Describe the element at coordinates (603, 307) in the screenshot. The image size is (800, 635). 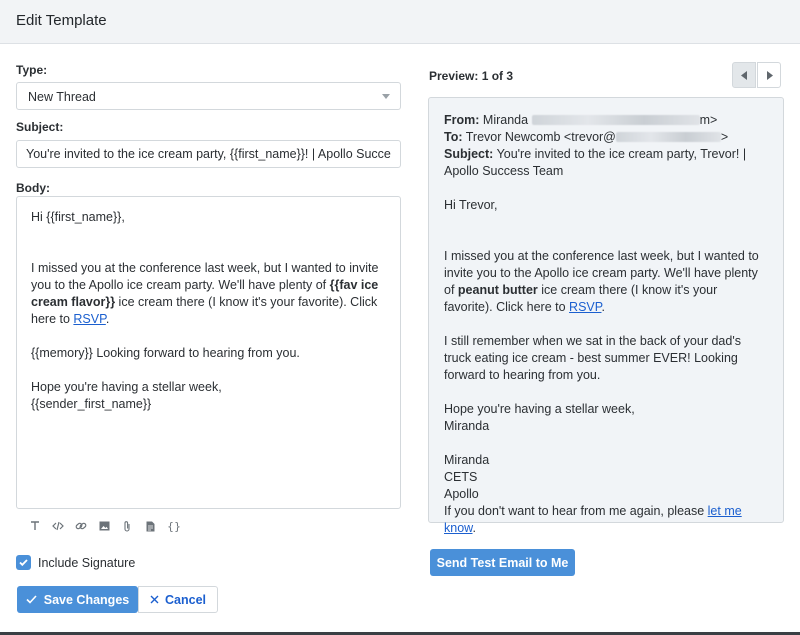
I see `preview-p1-text-c: .` at that location.